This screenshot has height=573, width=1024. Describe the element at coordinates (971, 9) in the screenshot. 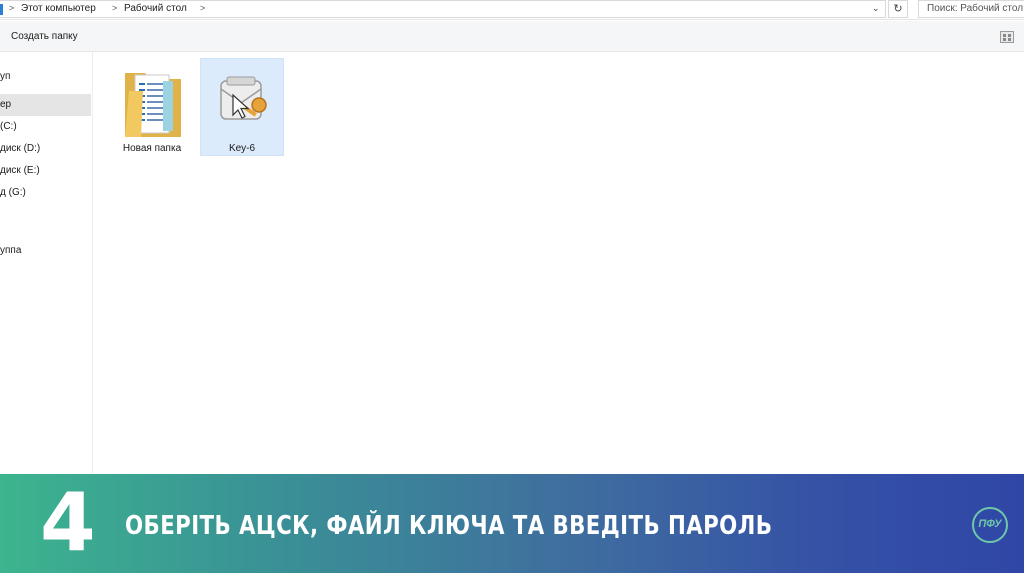

I see `search-input: Поиск: Рабочий стол` at that location.